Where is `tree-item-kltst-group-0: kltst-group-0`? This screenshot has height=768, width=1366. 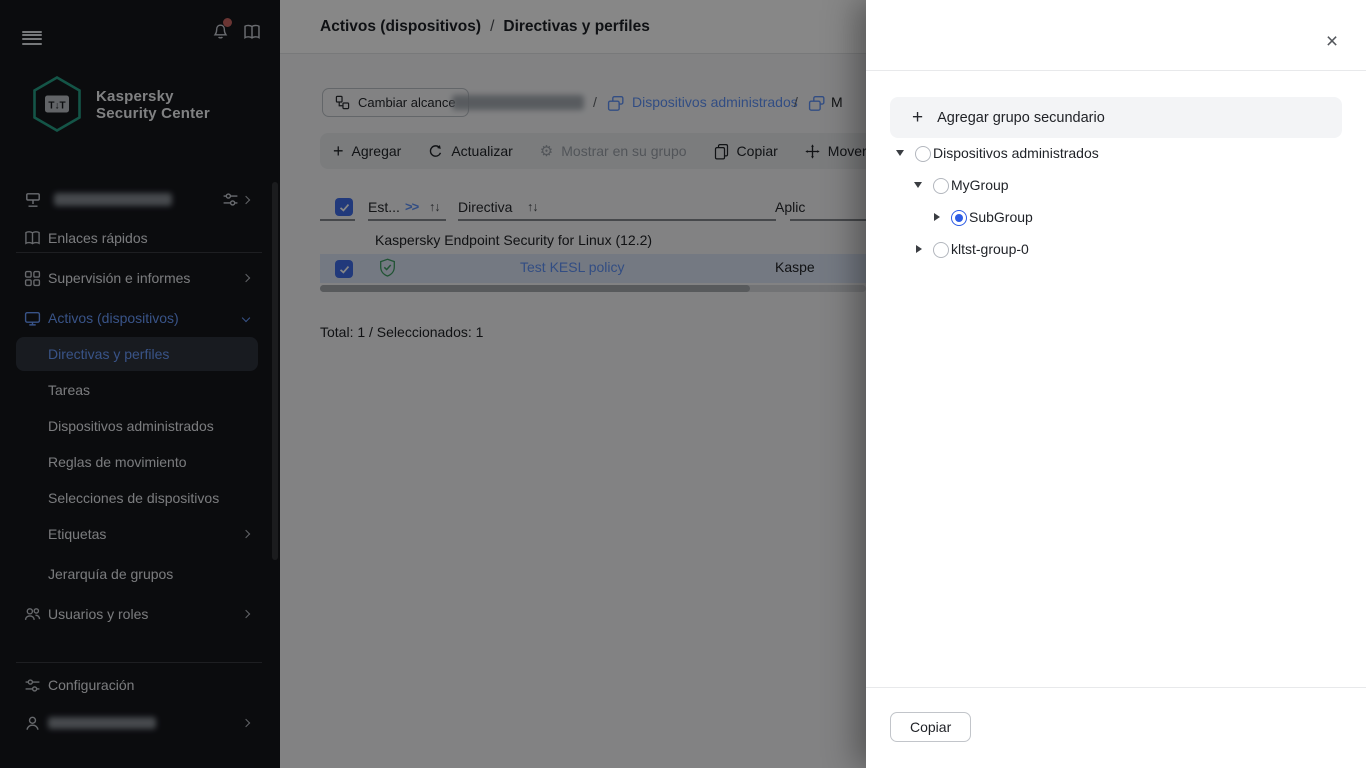
tree-item-kltst-group-0: kltst-group-0 is located at coordinates (1116, 250).